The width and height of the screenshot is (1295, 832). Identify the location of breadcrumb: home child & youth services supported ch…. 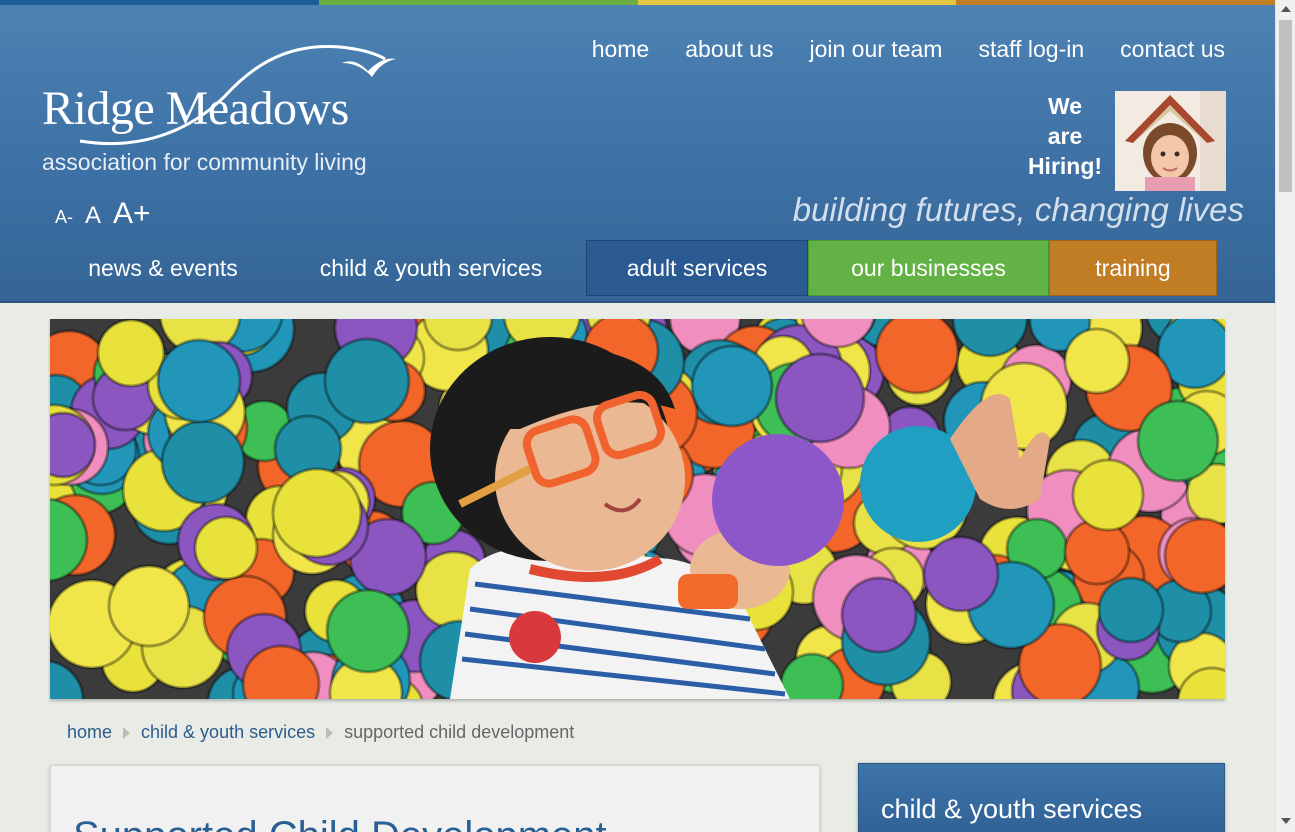
(320, 732).